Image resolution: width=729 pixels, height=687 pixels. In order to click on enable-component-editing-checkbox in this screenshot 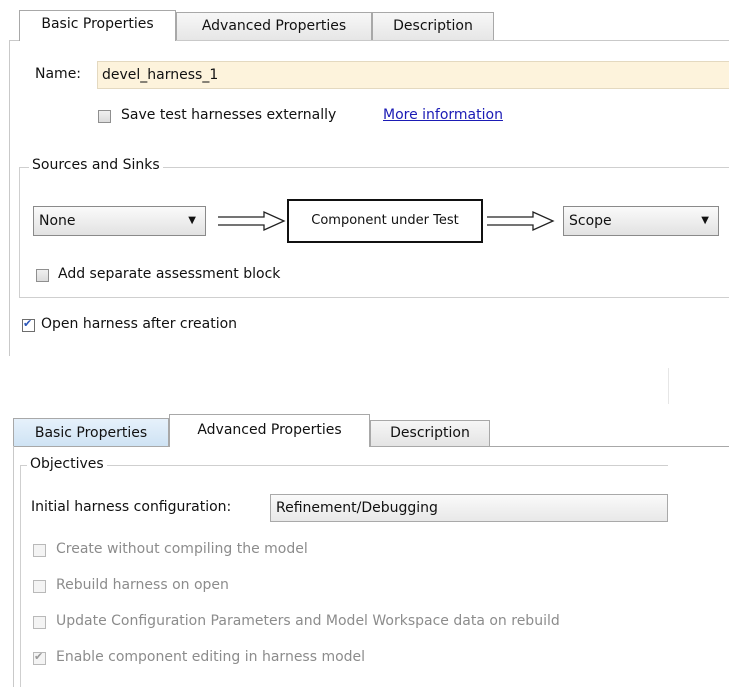, I will do `click(39, 657)`.